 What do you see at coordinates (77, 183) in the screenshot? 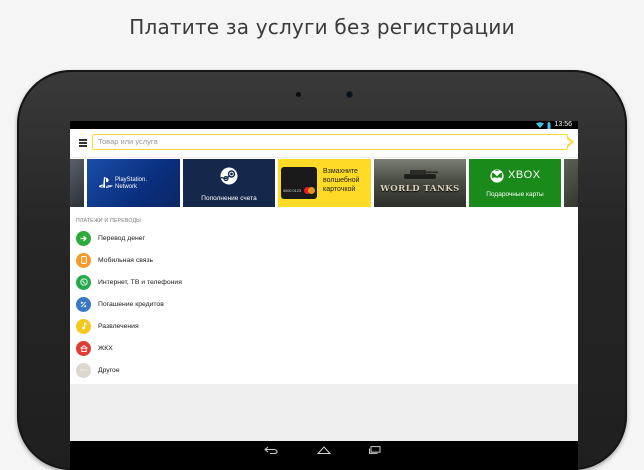
I see `banner-partial-left` at bounding box center [77, 183].